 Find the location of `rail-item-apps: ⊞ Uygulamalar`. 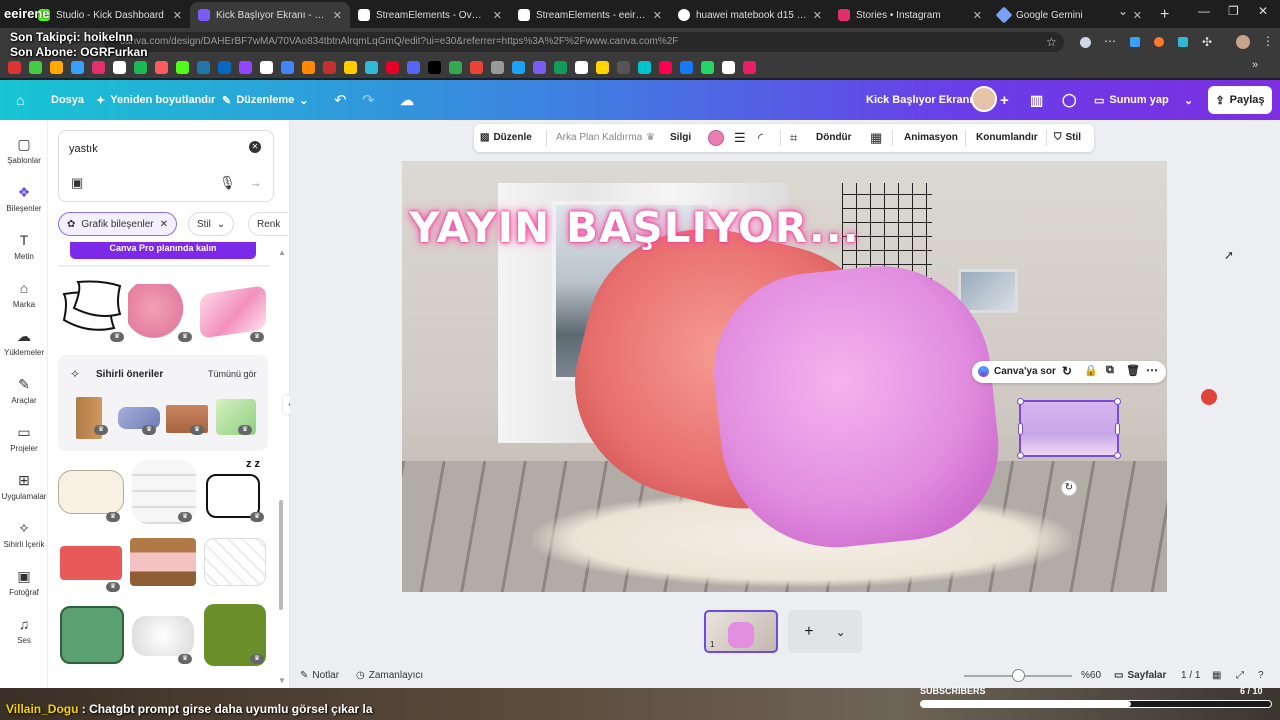

rail-item-apps: ⊞ Uygulamalar is located at coordinates (24, 486).